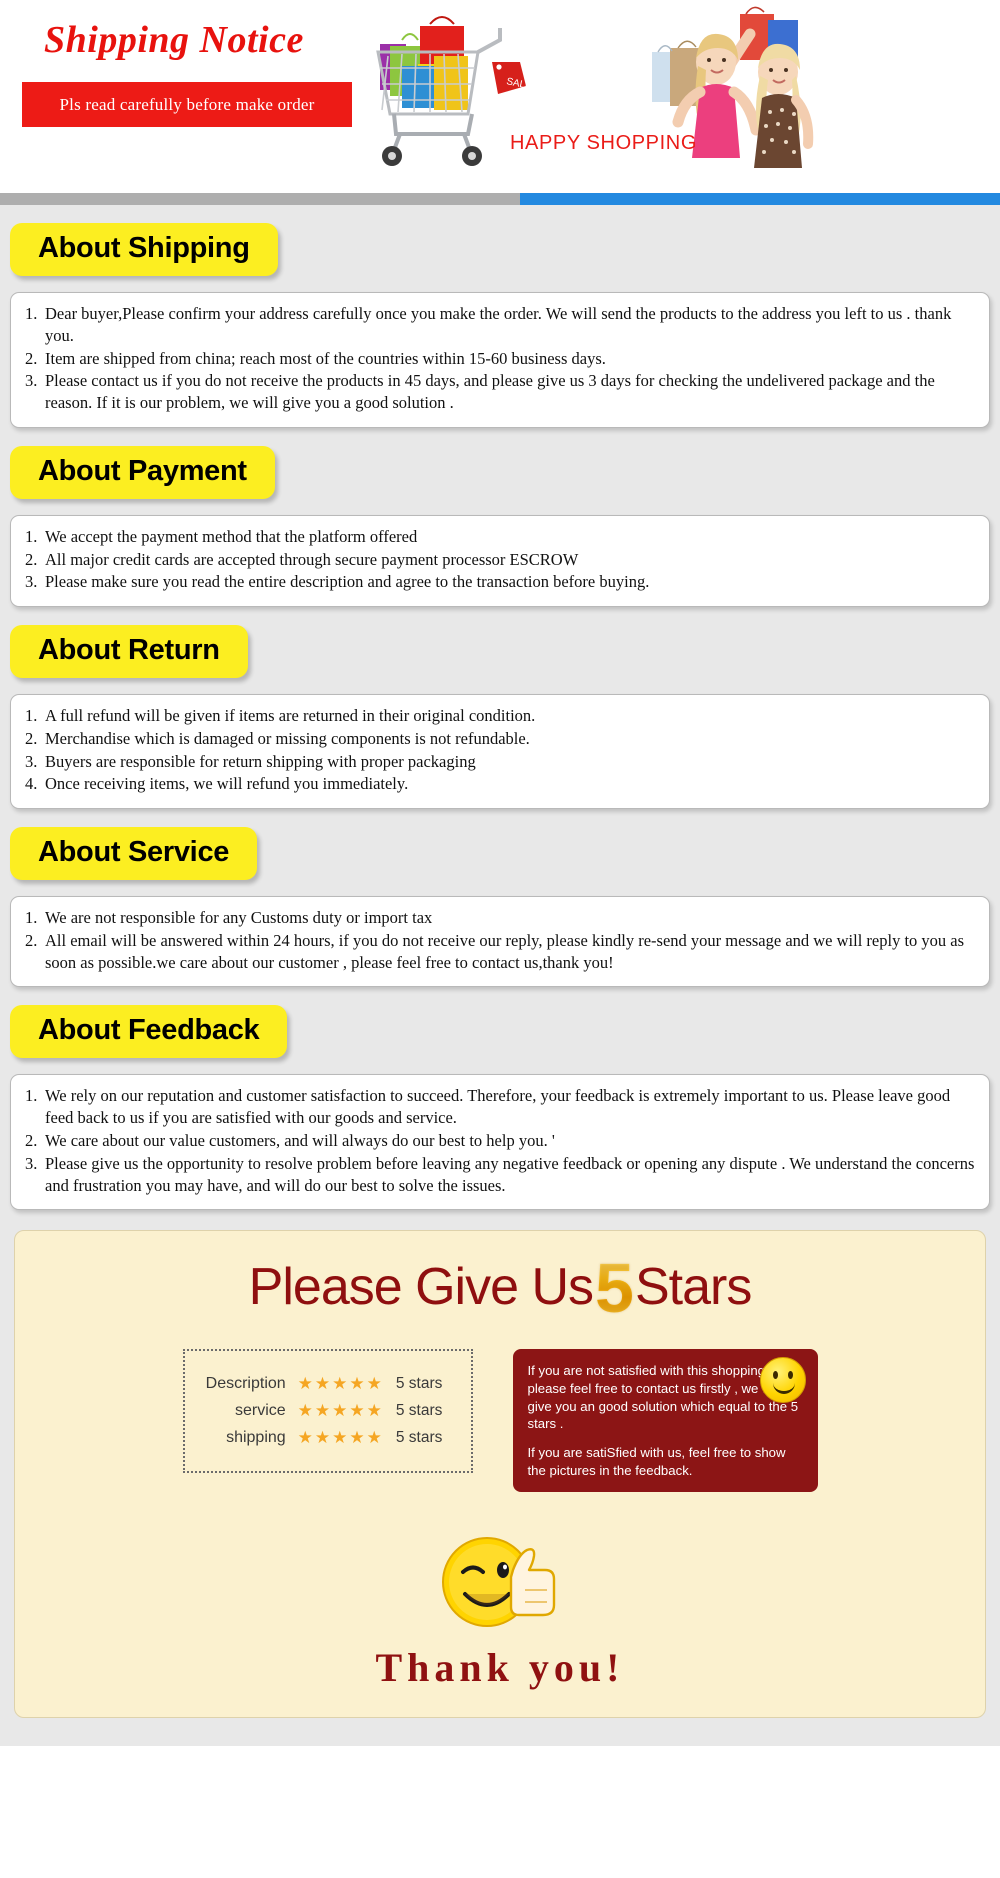 This screenshot has height=1878, width=1000. I want to click on badge-label: About Return, so click(129, 650).